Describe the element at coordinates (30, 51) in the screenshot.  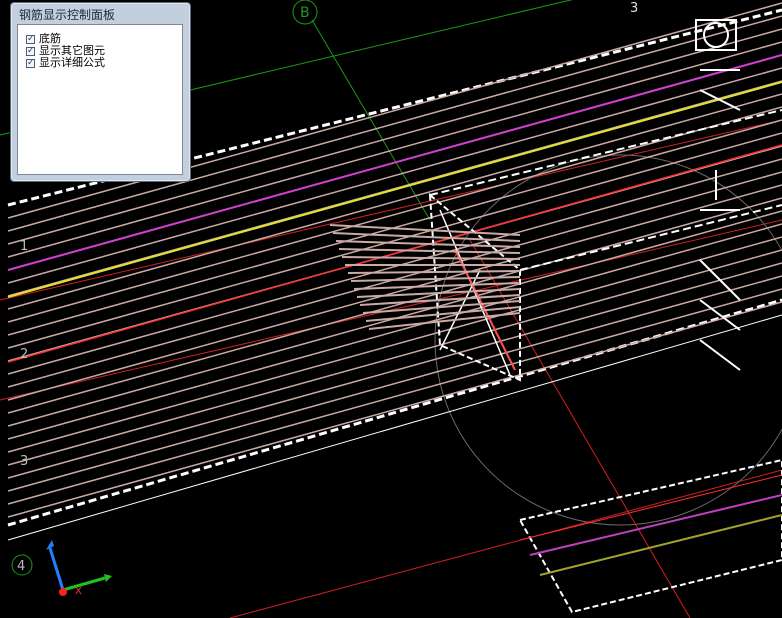
I see `checkbox-show-other-elements` at that location.